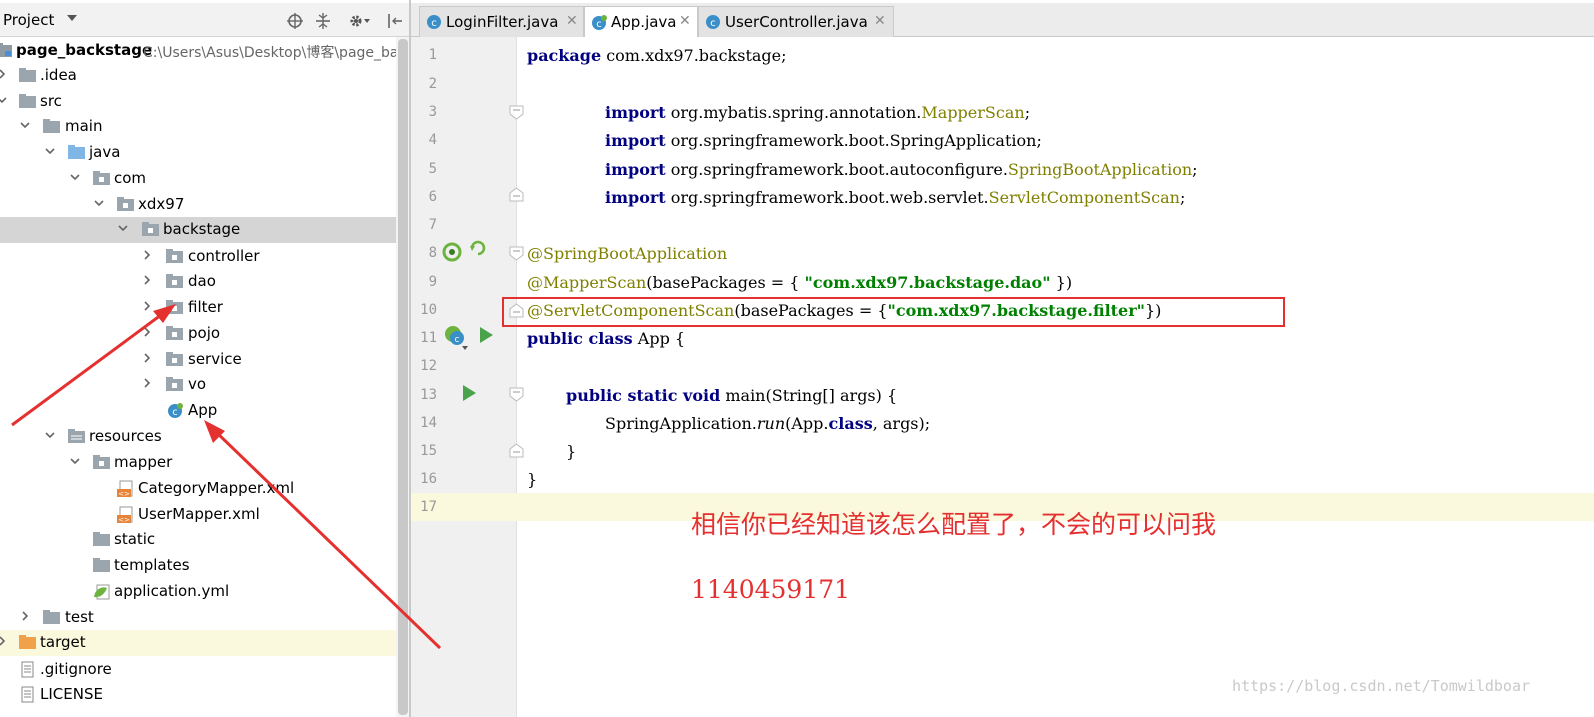 Image resolution: width=1594 pixels, height=717 pixels. Describe the element at coordinates (205, 670) in the screenshot. I see `tree-item-gitignore: .gitignore` at that location.